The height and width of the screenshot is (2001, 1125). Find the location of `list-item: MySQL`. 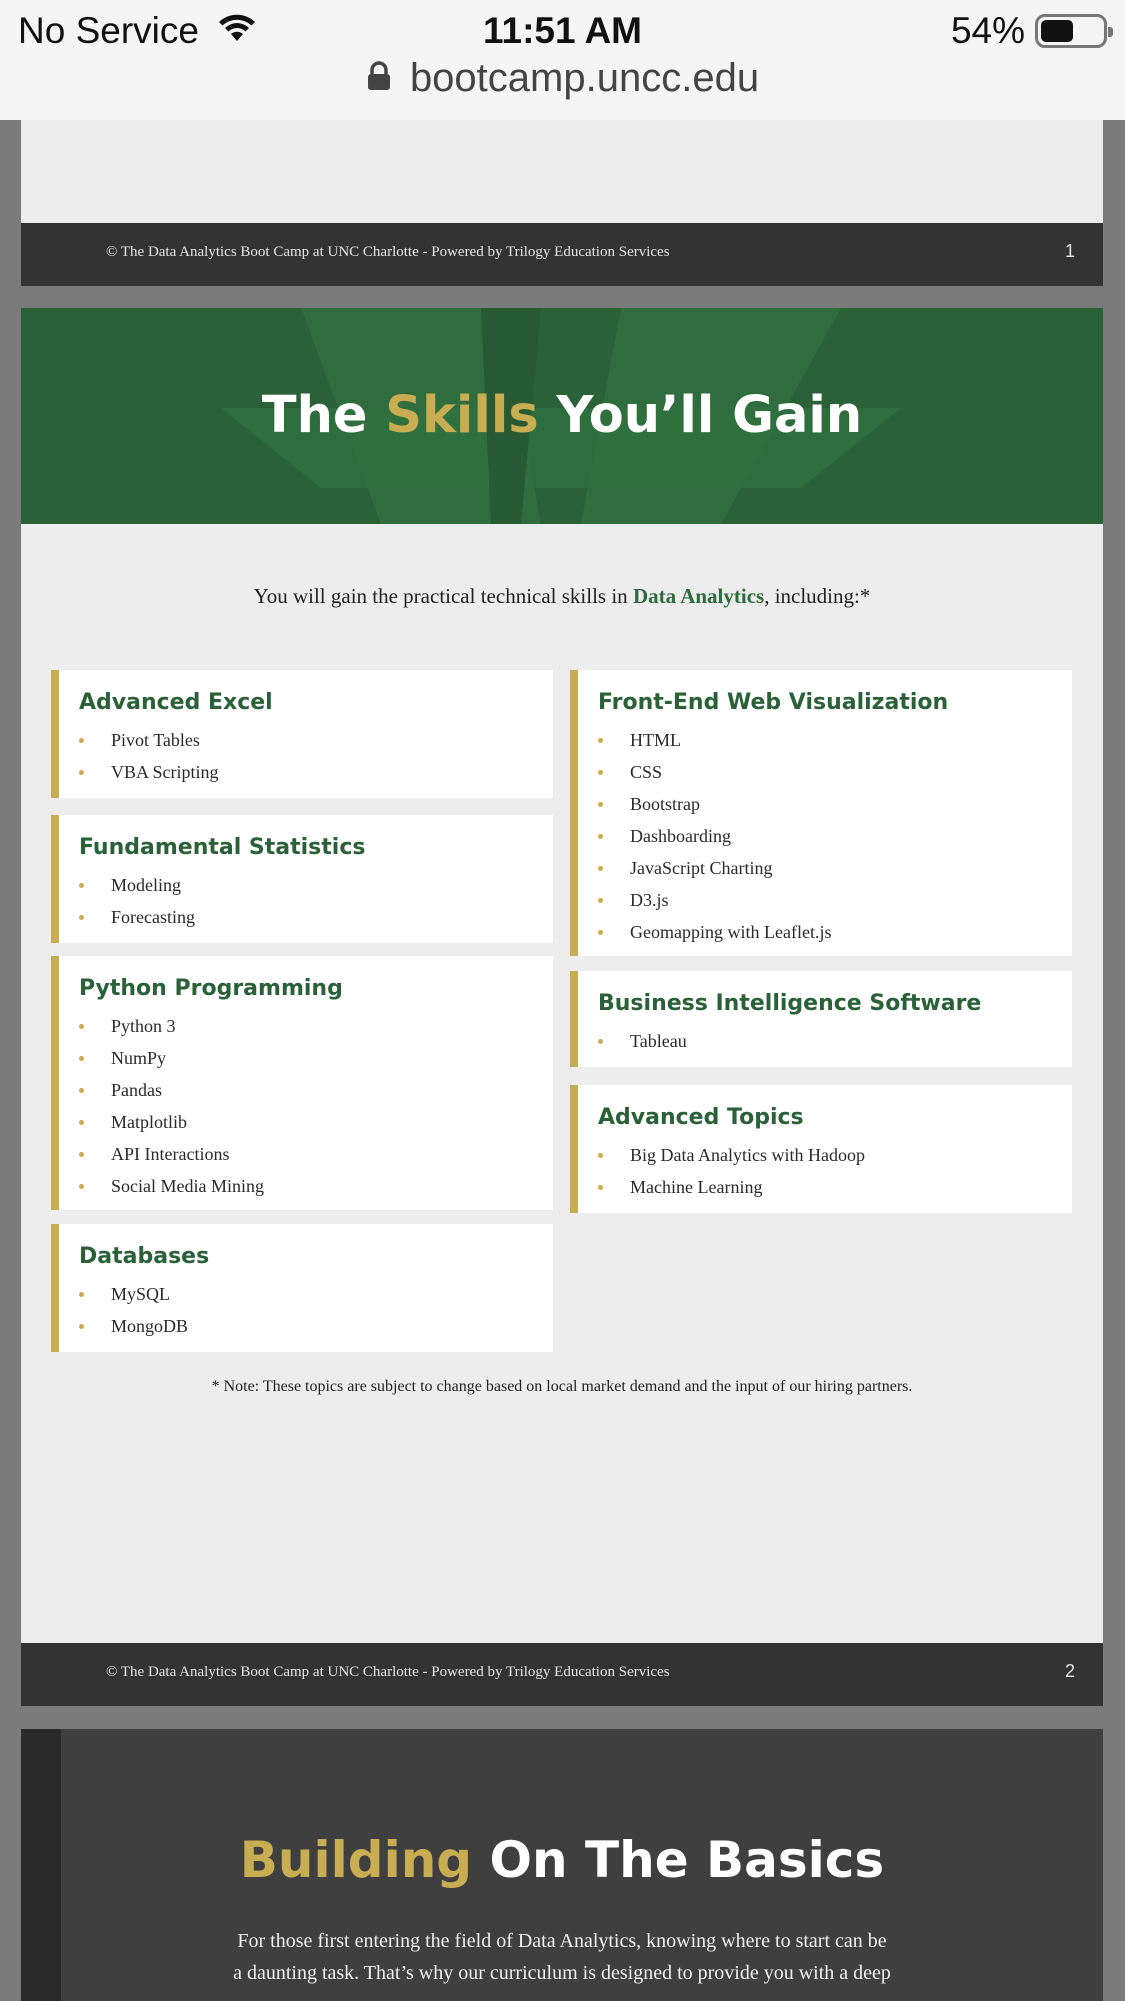

list-item: MySQL is located at coordinates (133, 1294).